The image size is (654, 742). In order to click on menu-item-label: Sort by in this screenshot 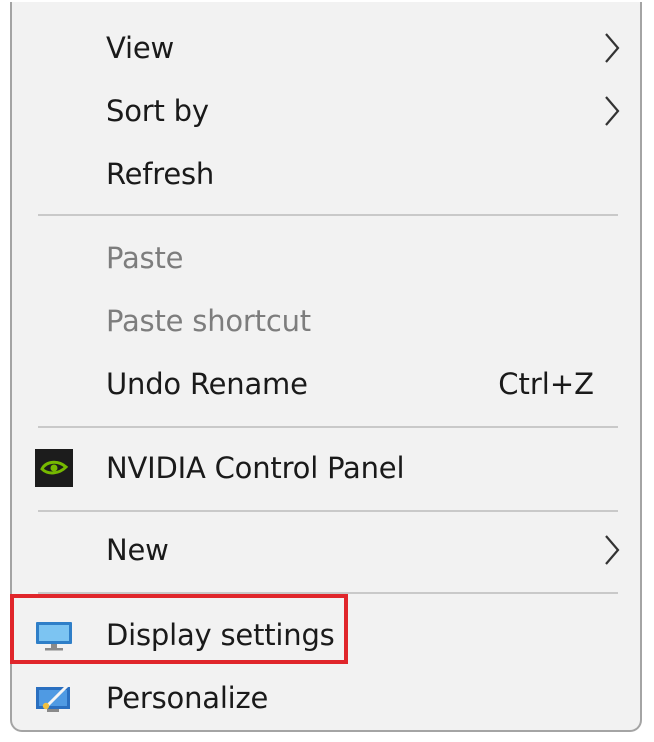, I will do `click(157, 111)`.